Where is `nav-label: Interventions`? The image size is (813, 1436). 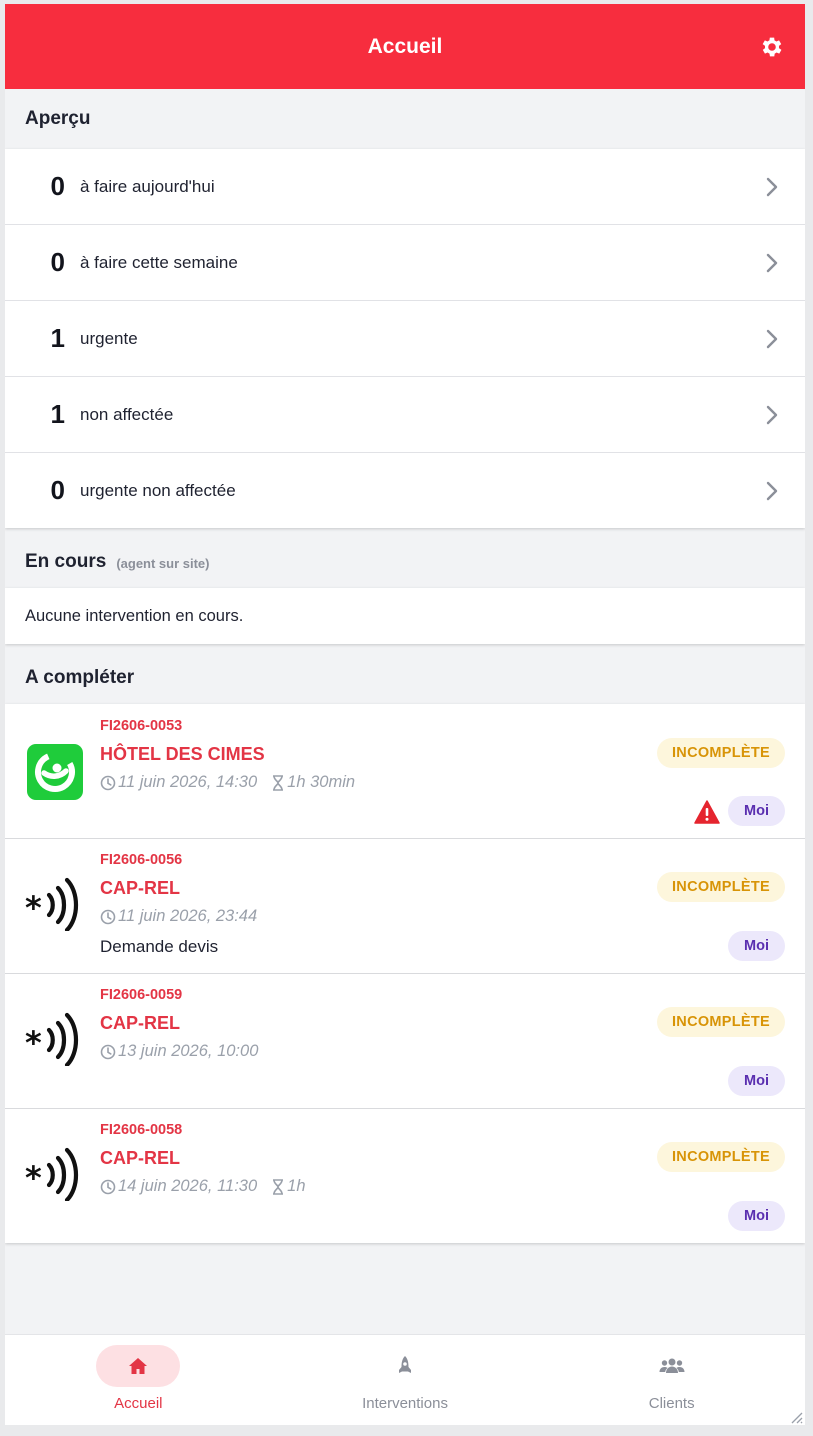 nav-label: Interventions is located at coordinates (405, 1403).